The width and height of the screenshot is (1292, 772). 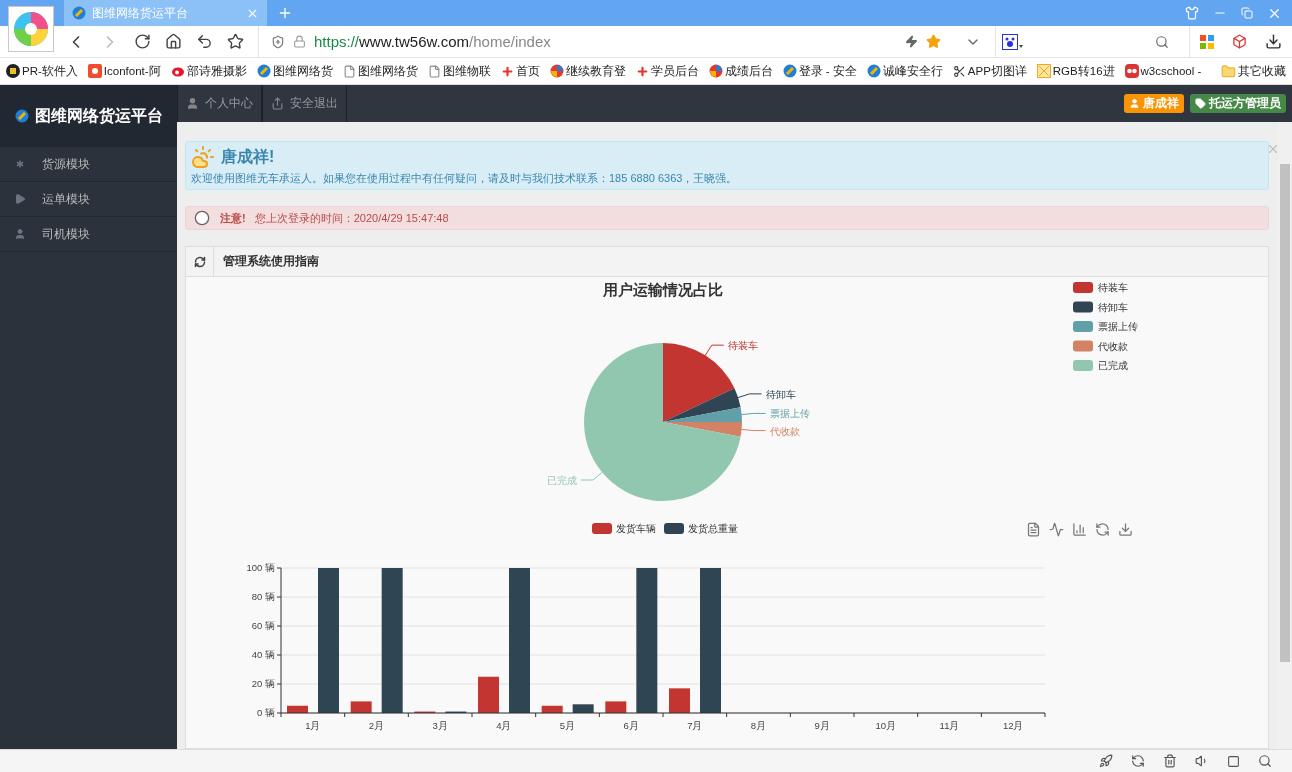 I want to click on axis-label: 20 辆, so click(x=263, y=683).